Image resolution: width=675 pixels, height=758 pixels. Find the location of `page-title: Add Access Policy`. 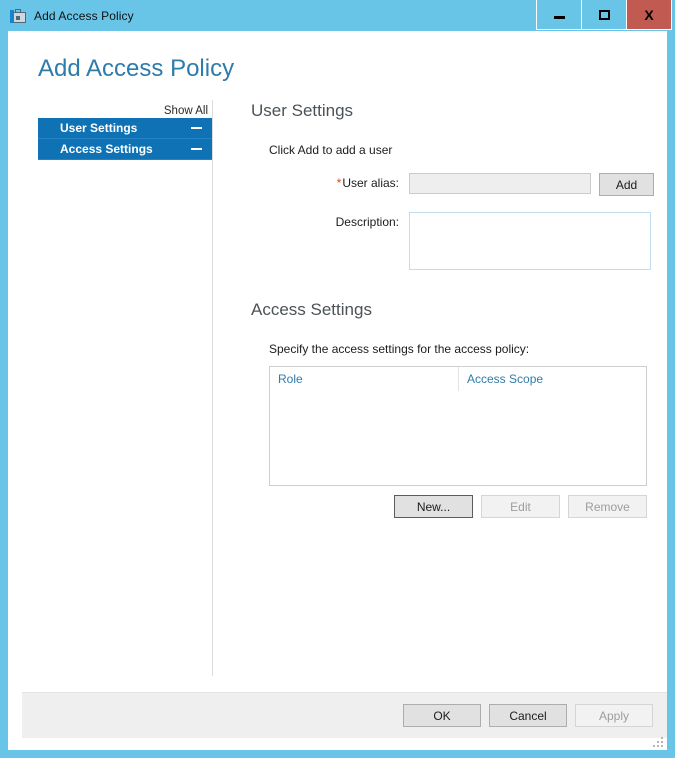

page-title: Add Access Policy is located at coordinates (136, 68).